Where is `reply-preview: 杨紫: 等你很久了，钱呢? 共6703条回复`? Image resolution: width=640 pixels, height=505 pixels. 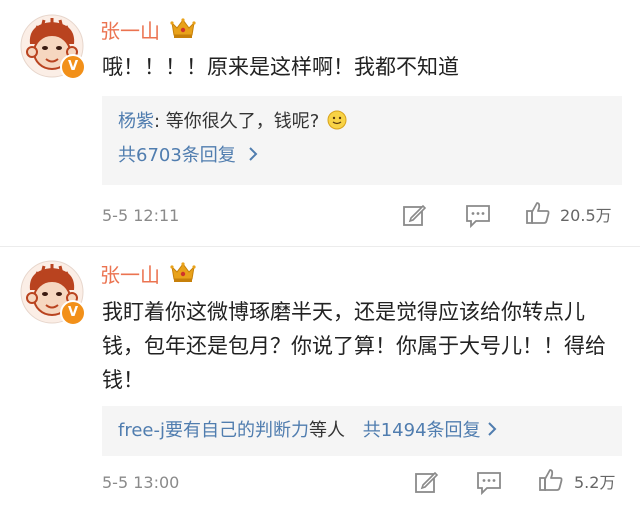 reply-preview: 杨紫: 等你很久了，钱呢? 共6703条回复 is located at coordinates (362, 140).